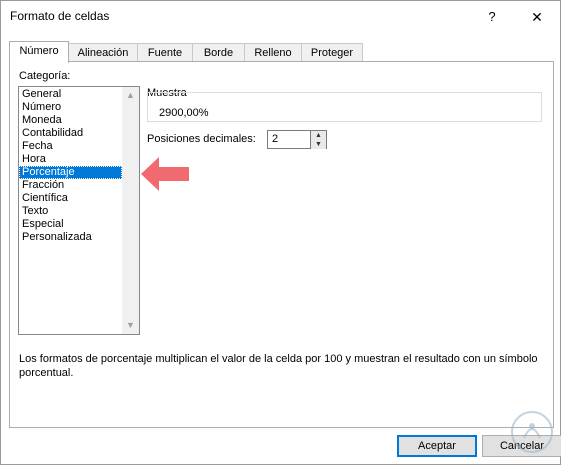  I want to click on tab-alineacion: Alineación, so click(103, 52).